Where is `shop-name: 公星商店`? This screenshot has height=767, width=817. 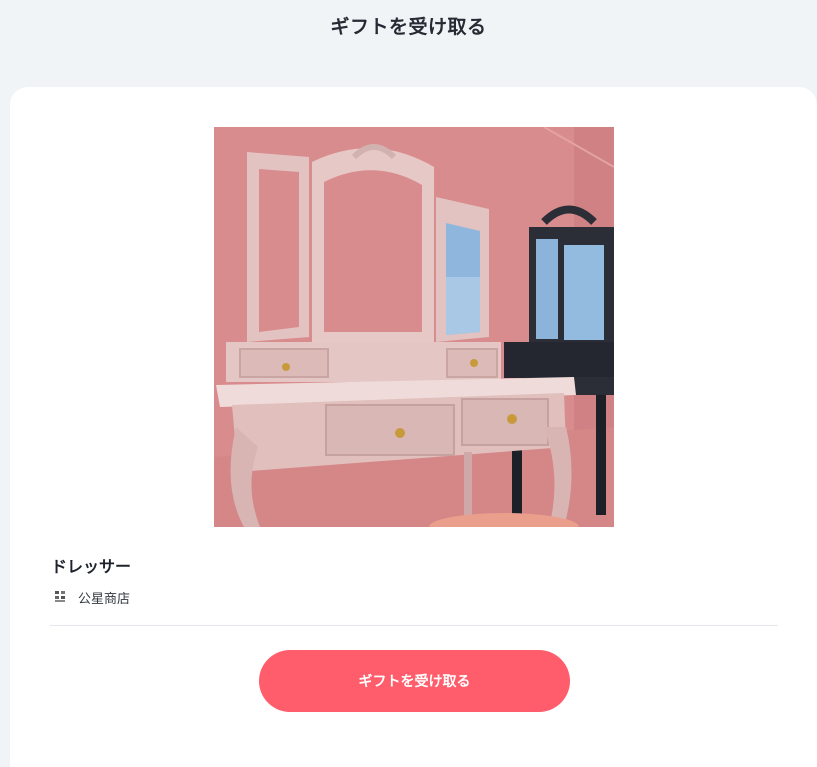 shop-name: 公星商店 is located at coordinates (104, 597).